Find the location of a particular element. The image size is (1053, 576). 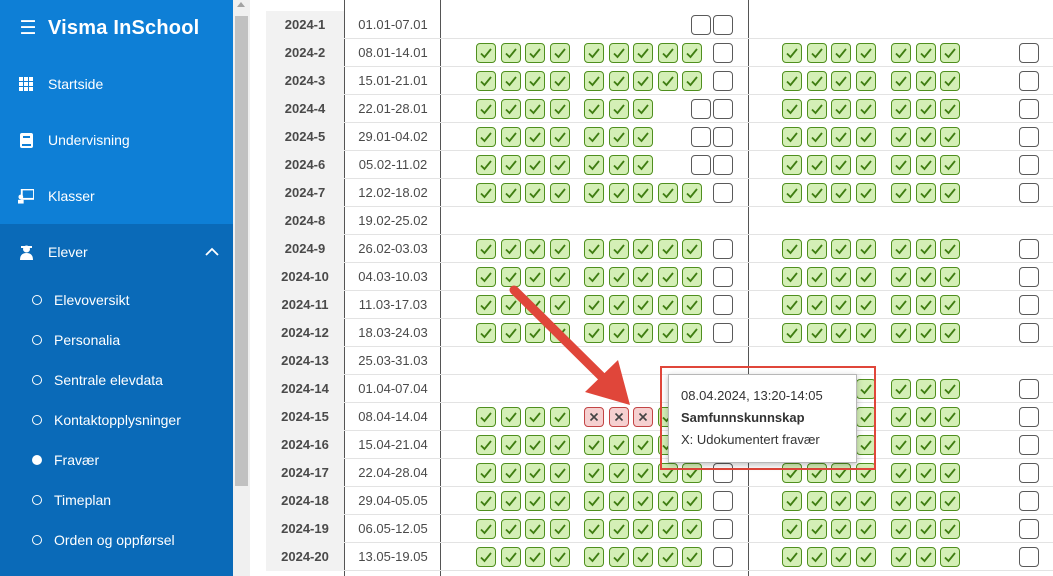

sidebar-subitem: Timeplan is located at coordinates (116, 500).